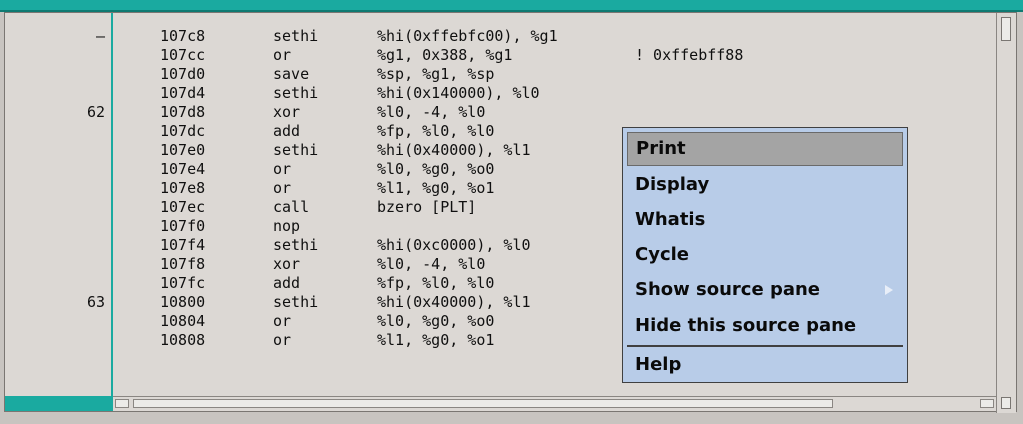  I want to click on scroll-right-arrow, so click(987, 403).